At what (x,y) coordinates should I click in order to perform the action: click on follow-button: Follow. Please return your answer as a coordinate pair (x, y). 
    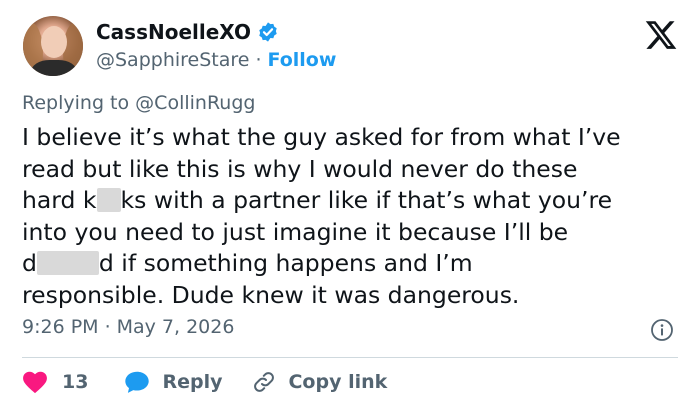
    Looking at the image, I should click on (302, 60).